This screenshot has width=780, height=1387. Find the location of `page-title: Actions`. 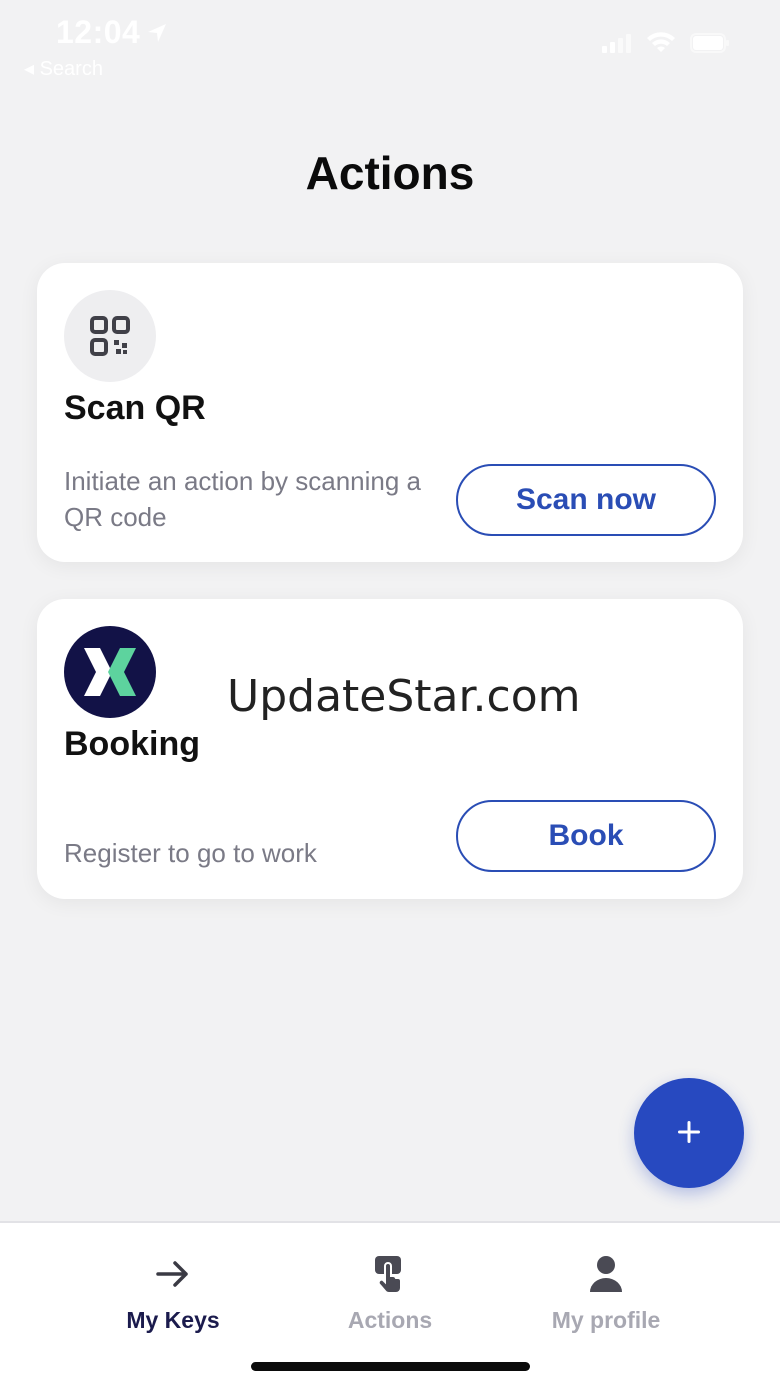

page-title: Actions is located at coordinates (390, 173).